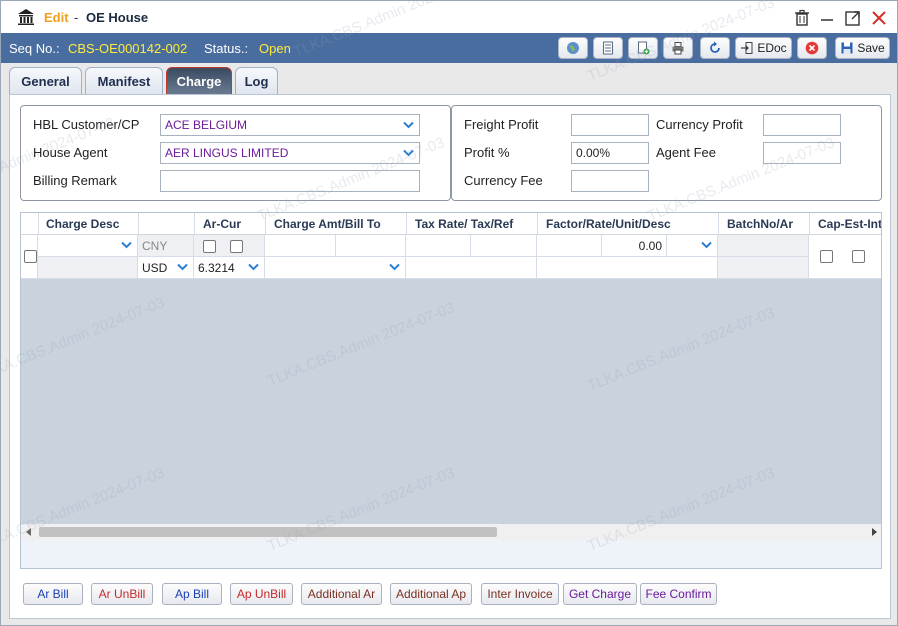 The image size is (898, 626). What do you see at coordinates (199, 81) in the screenshot?
I see `tab-charge: Charge` at bounding box center [199, 81].